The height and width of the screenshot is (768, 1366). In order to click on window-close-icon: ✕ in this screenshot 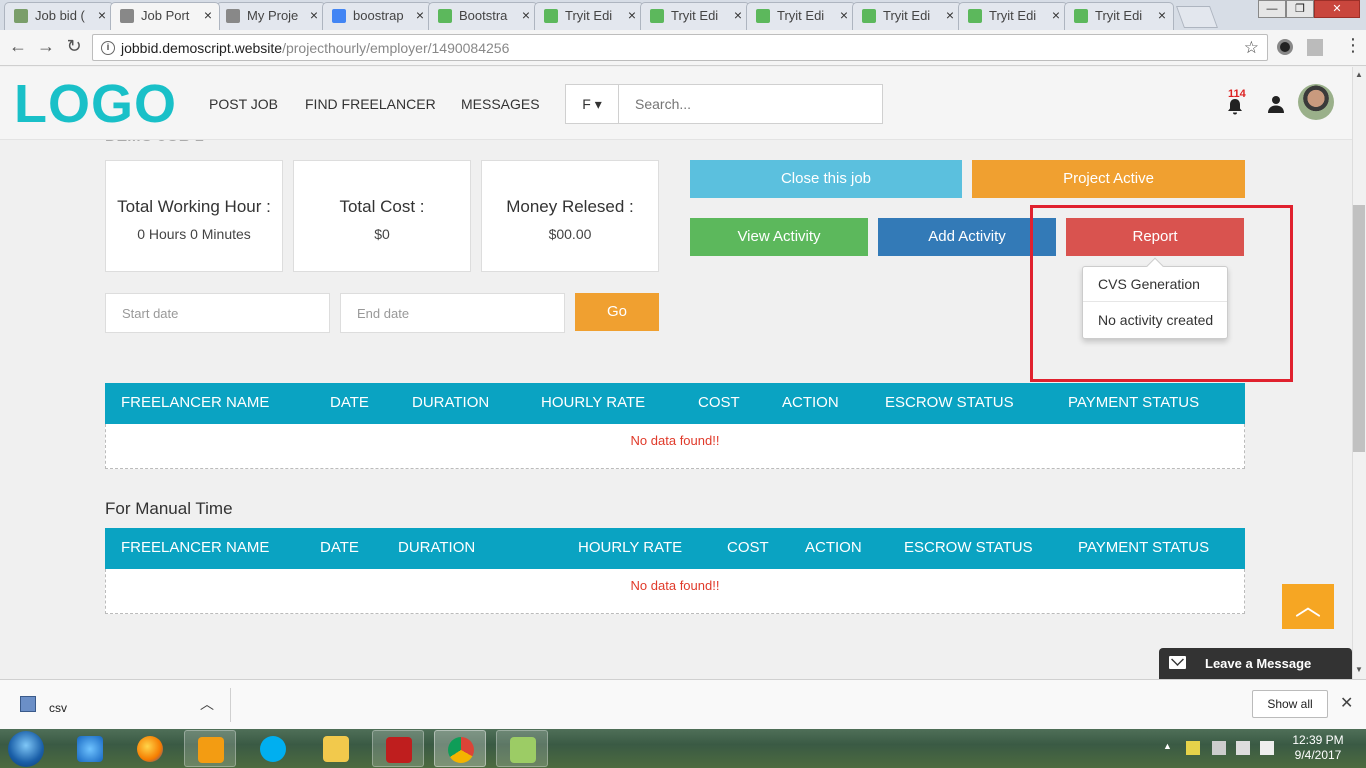, I will do `click(1337, 9)`.